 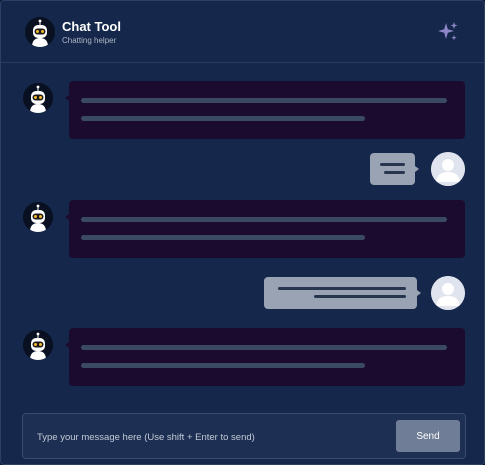 What do you see at coordinates (91, 26) in the screenshot?
I see `chat-title: Chat Tool` at bounding box center [91, 26].